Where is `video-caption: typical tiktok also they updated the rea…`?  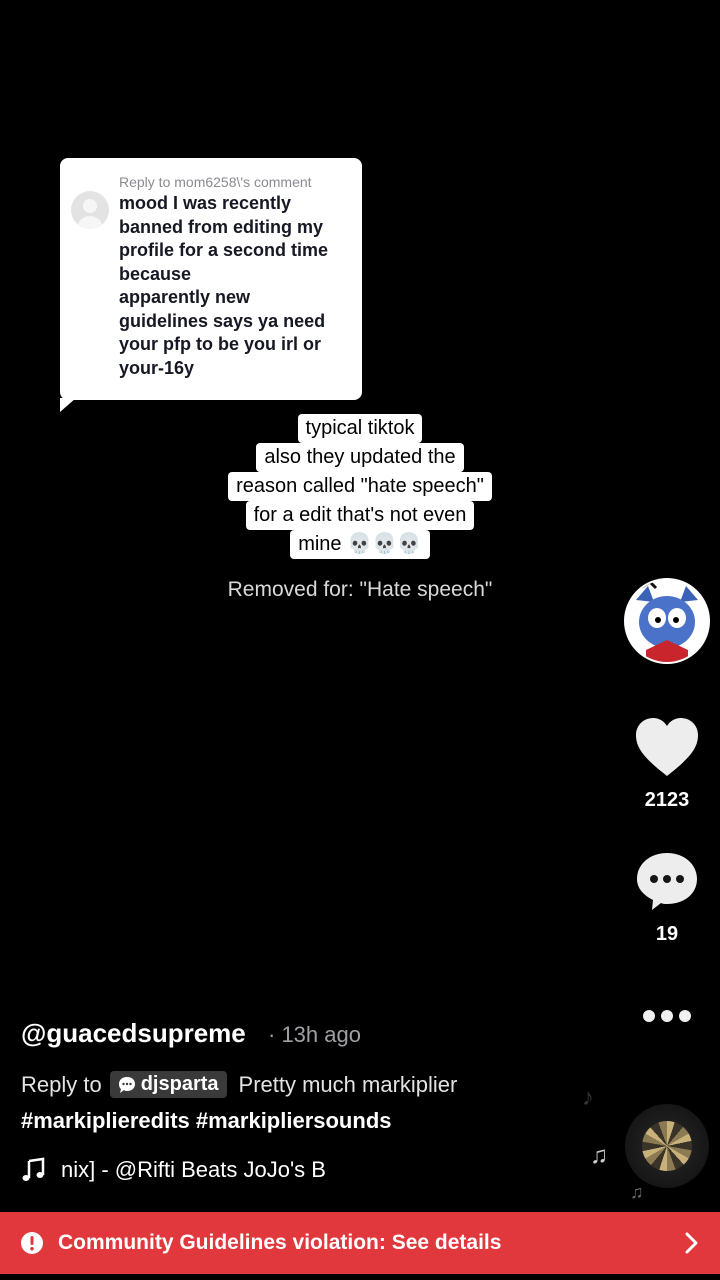
video-caption: typical tiktok also they updated the rea… is located at coordinates (360, 486).